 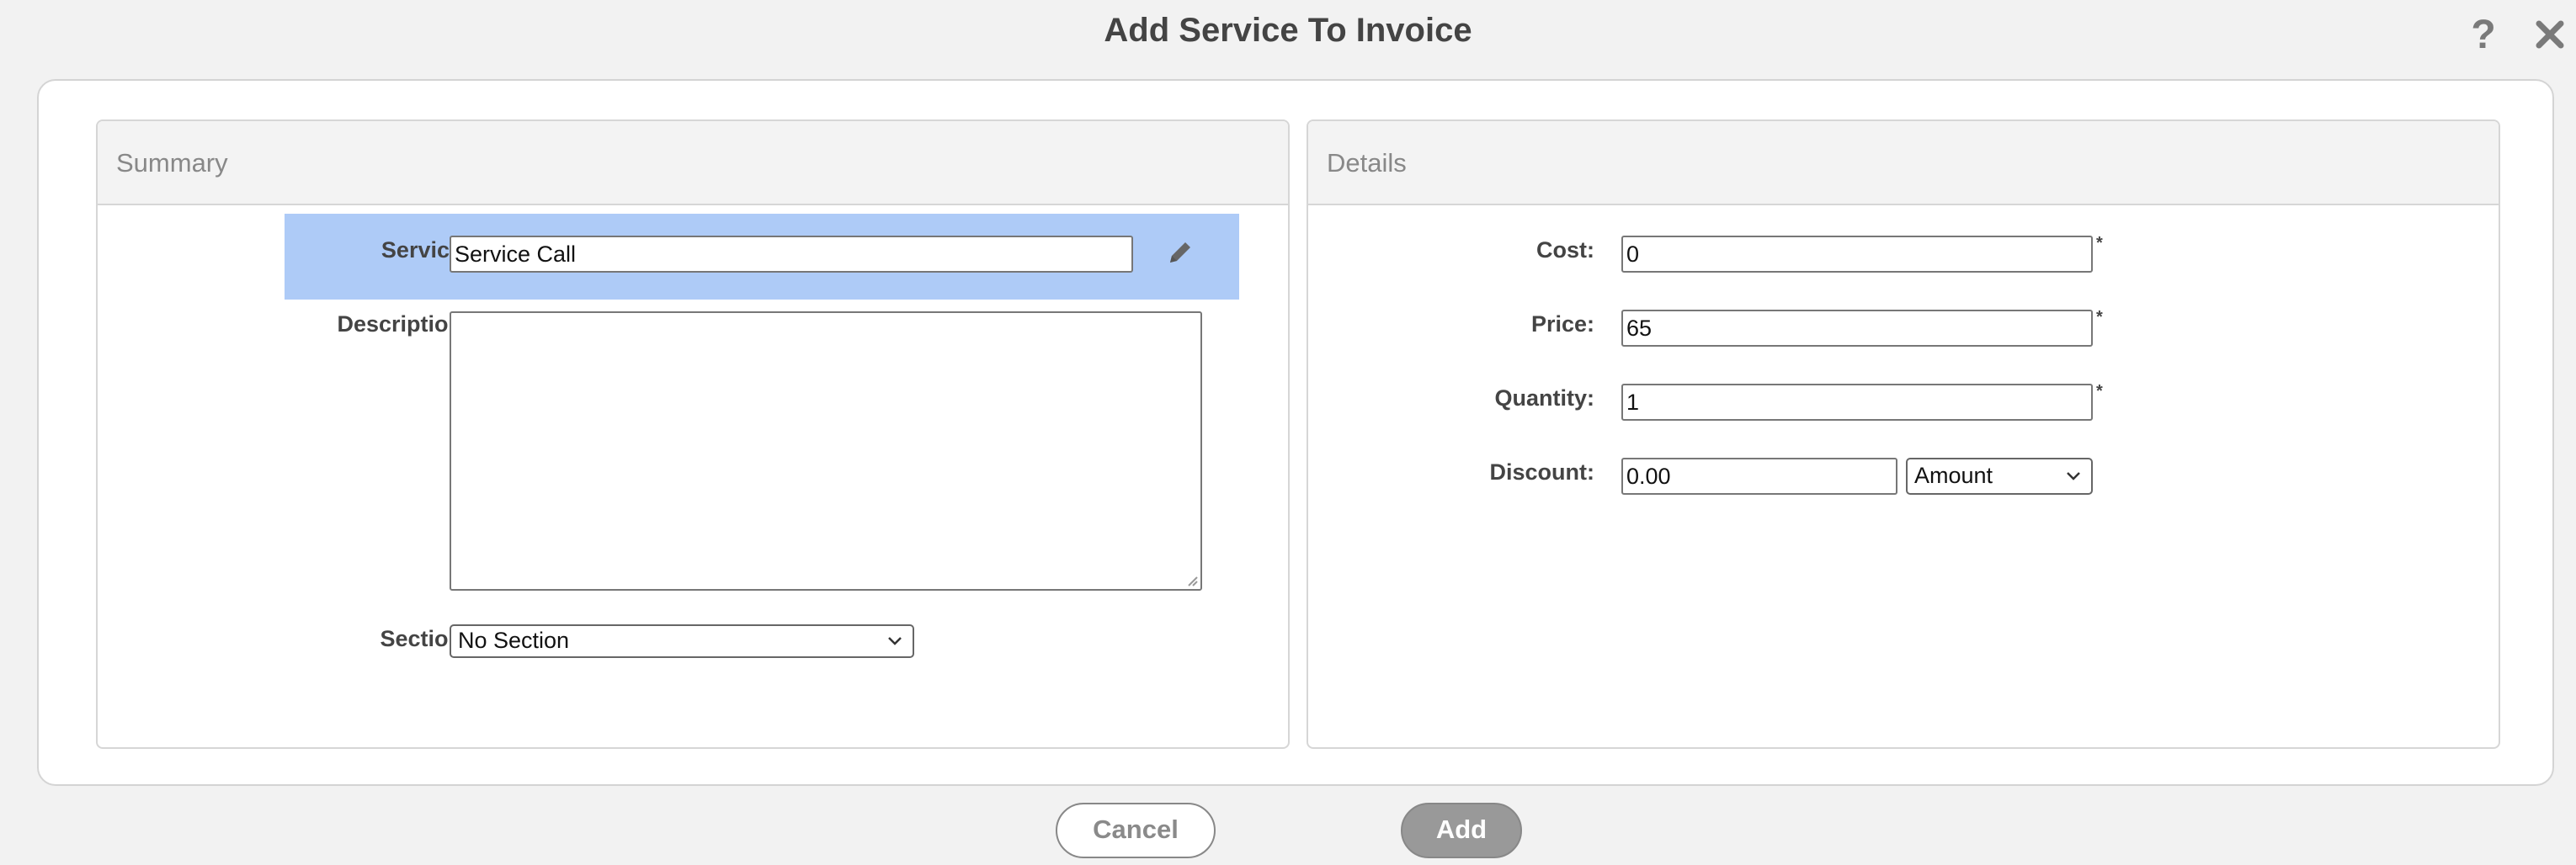 I want to click on discount-label: Discount:, so click(x=1542, y=472).